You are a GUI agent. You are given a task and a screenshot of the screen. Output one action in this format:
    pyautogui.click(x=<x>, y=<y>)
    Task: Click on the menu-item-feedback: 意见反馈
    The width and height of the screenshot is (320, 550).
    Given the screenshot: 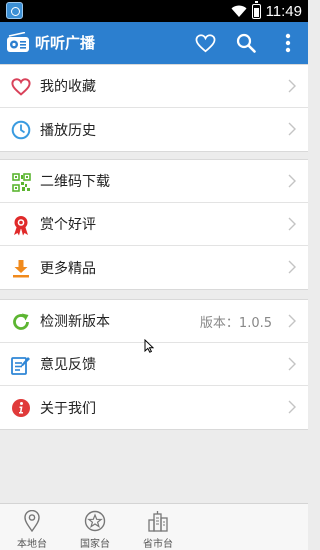 What is the action you would take?
    pyautogui.click(x=154, y=364)
    